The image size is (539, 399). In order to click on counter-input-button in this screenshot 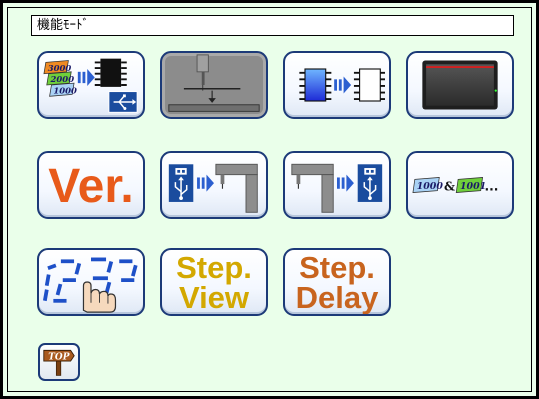, I will do `click(91, 282)`.